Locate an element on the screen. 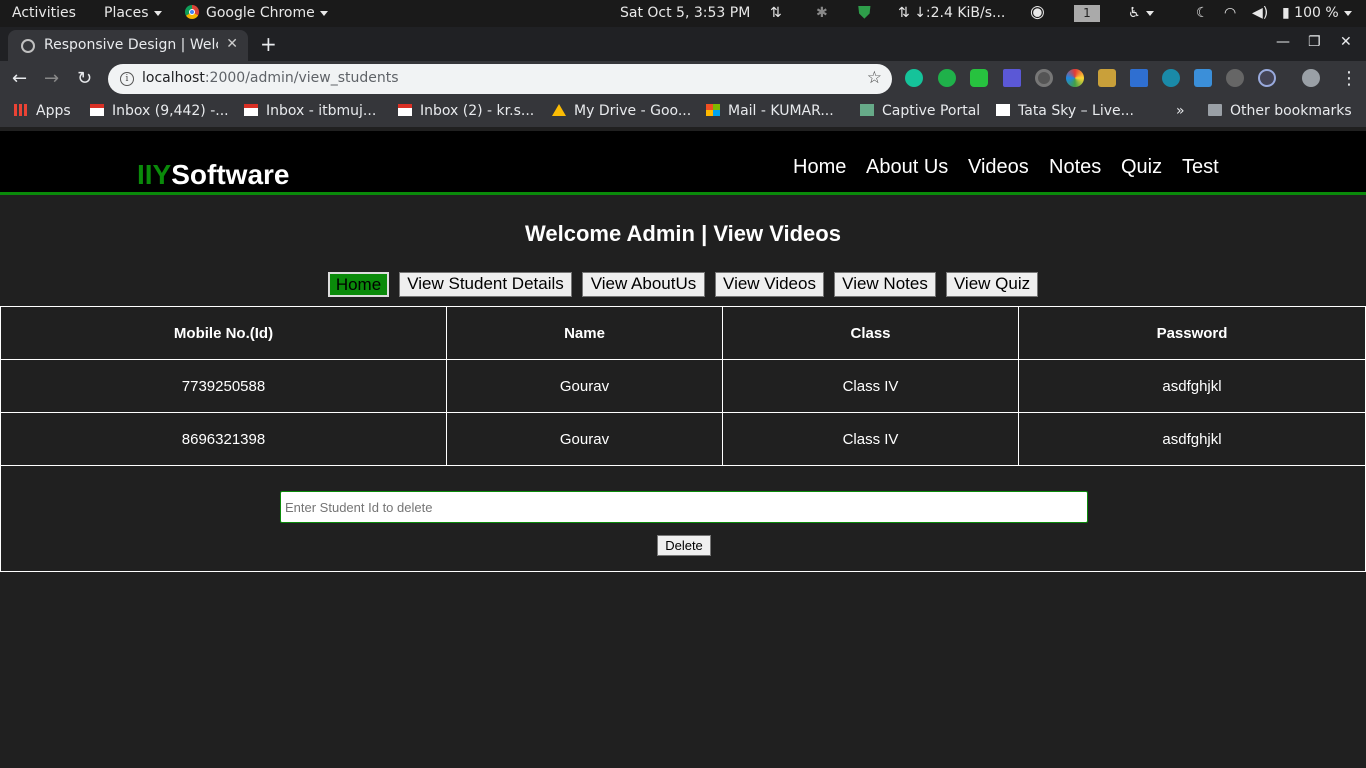 The image size is (1366, 768). tab-title: Responsive Design | Welc is located at coordinates (131, 45).